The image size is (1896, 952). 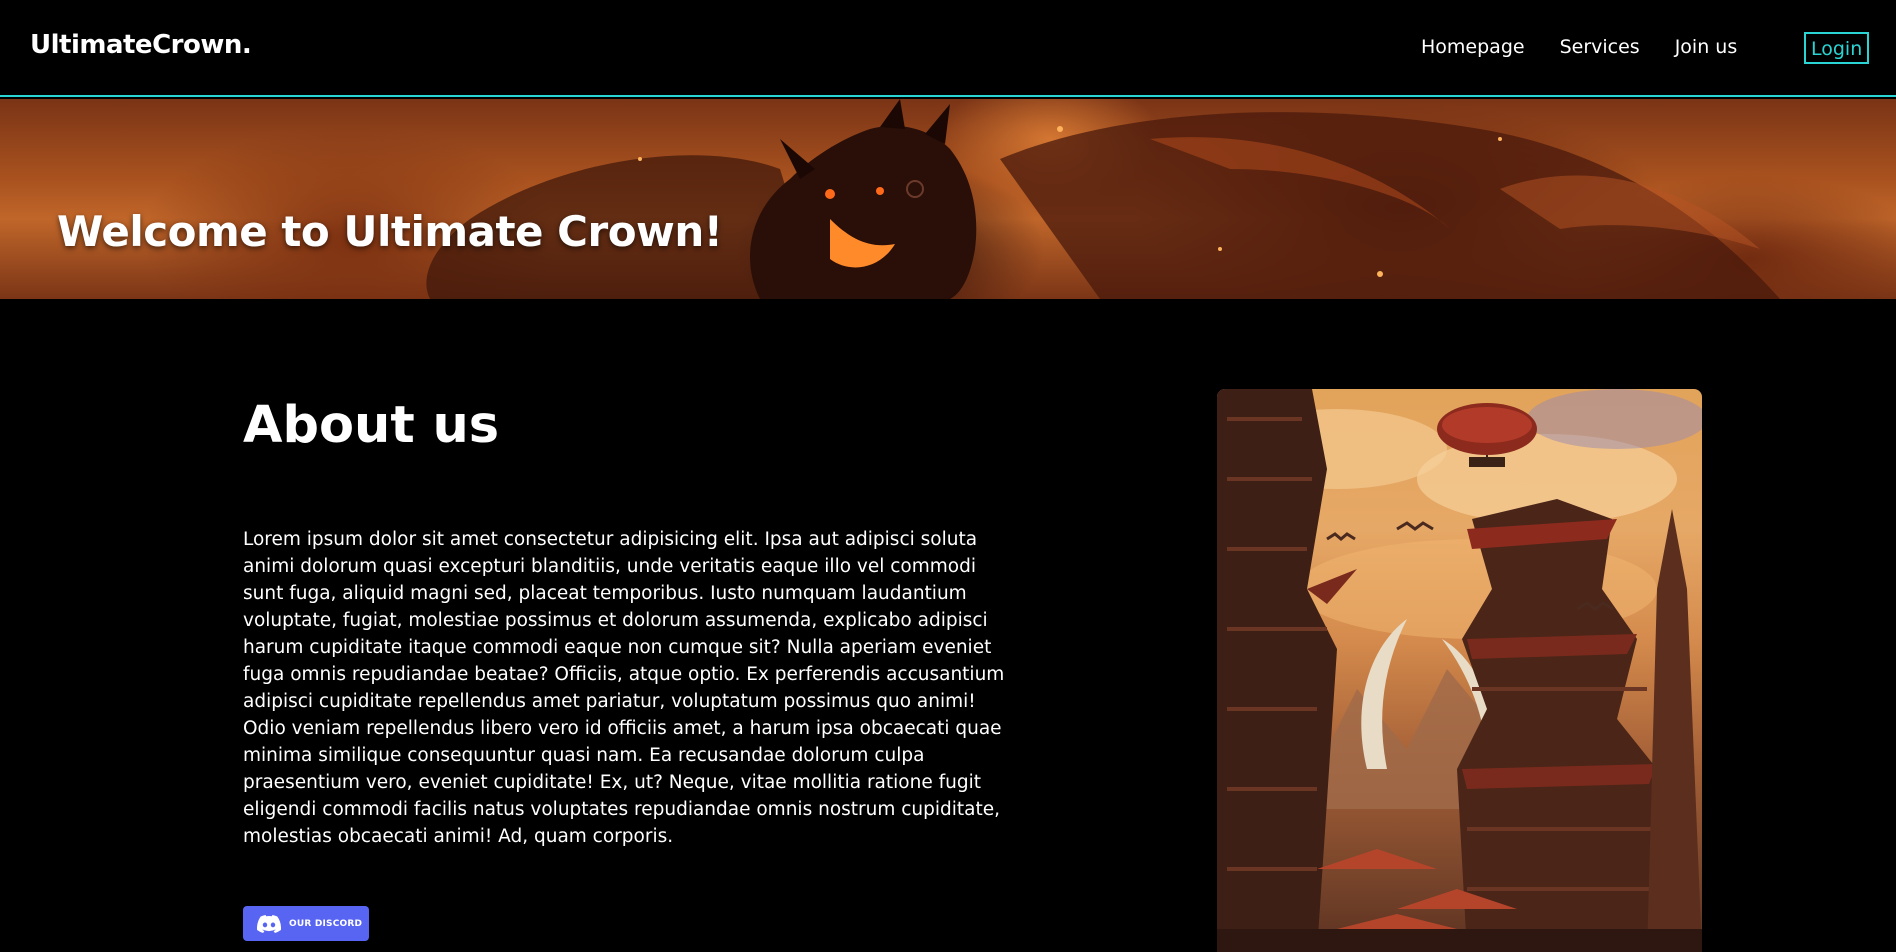 What do you see at coordinates (141, 45) in the screenshot?
I see `brand-logo: UltimateCrown.` at bounding box center [141, 45].